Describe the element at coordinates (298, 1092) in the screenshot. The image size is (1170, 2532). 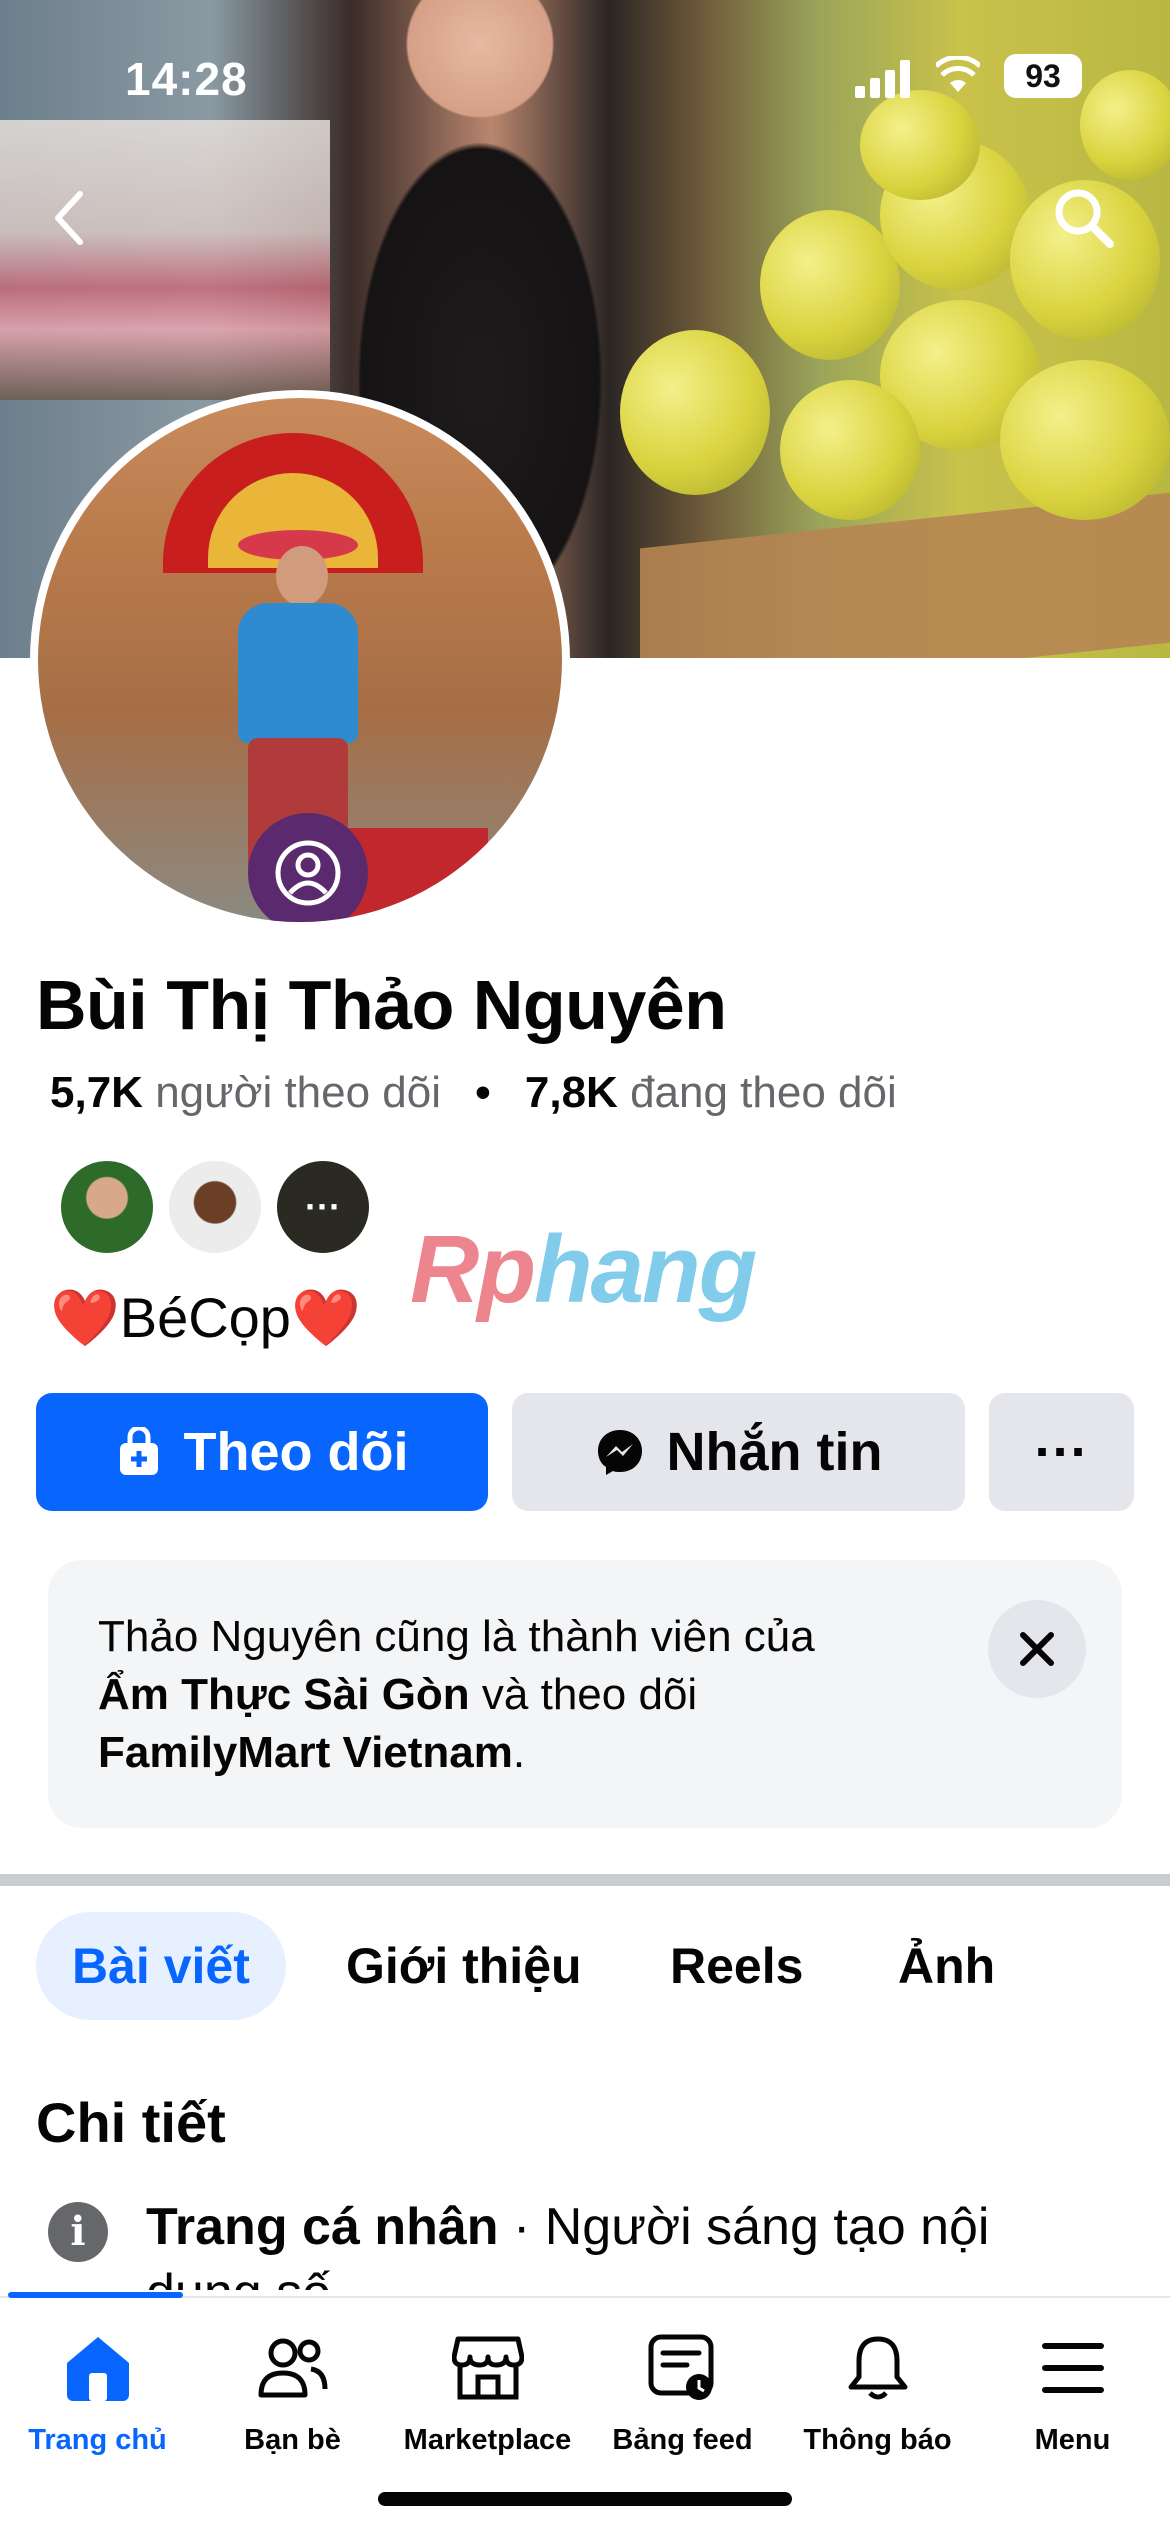
I see `followers-label: người theo dõi` at that location.